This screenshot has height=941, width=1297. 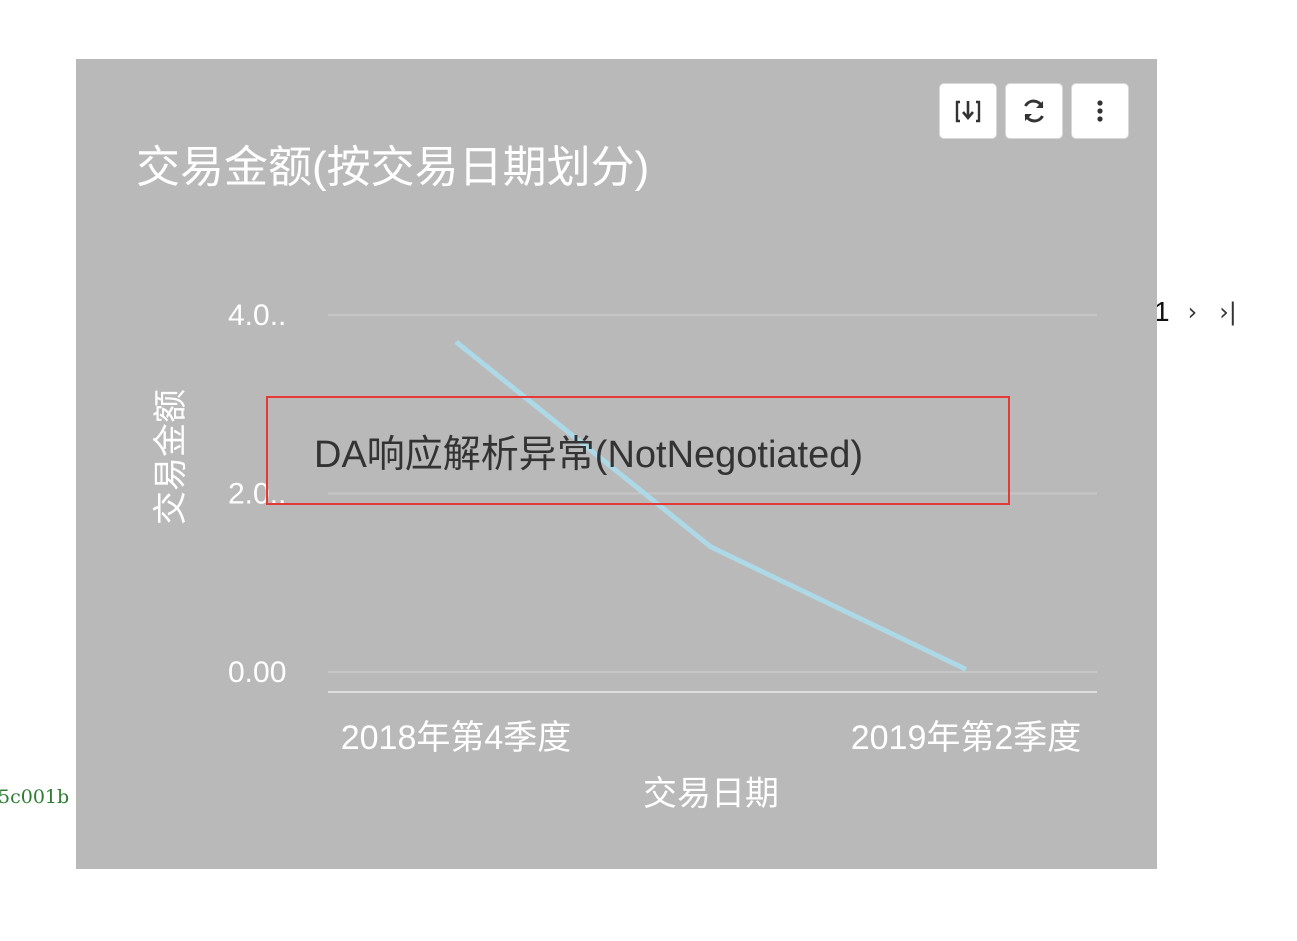 What do you see at coordinates (1228, 312) in the screenshot?
I see `last-page-icon: ›|` at bounding box center [1228, 312].